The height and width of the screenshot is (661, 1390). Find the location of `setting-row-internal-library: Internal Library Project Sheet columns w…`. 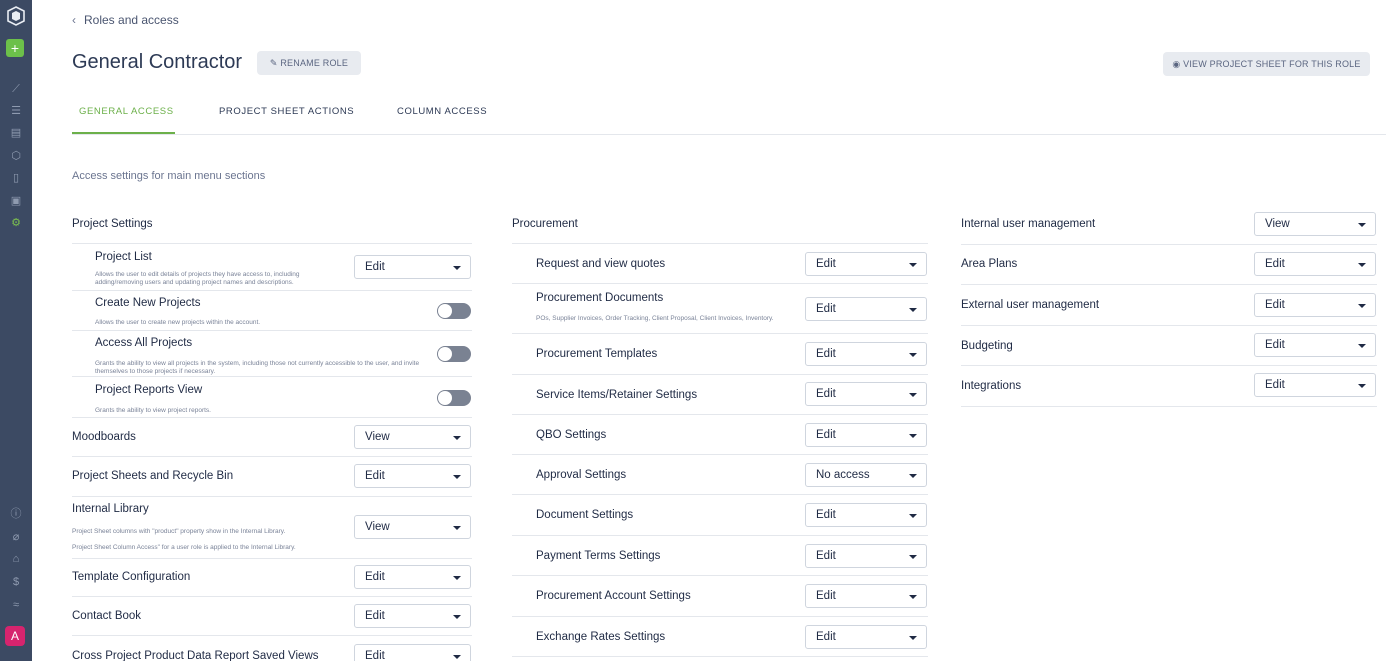

setting-row-internal-library: Internal Library Project Sheet columns w… is located at coordinates (272, 528).